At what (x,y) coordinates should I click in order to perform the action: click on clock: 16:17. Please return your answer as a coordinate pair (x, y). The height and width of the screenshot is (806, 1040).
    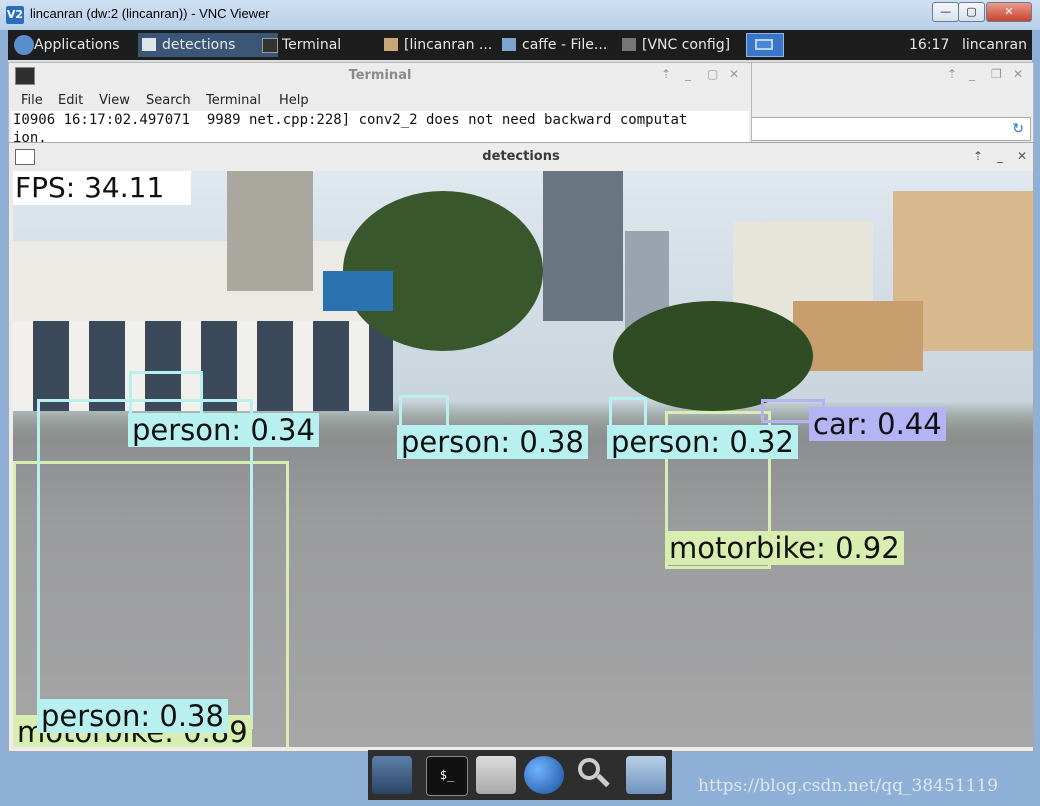
    Looking at the image, I should click on (929, 45).